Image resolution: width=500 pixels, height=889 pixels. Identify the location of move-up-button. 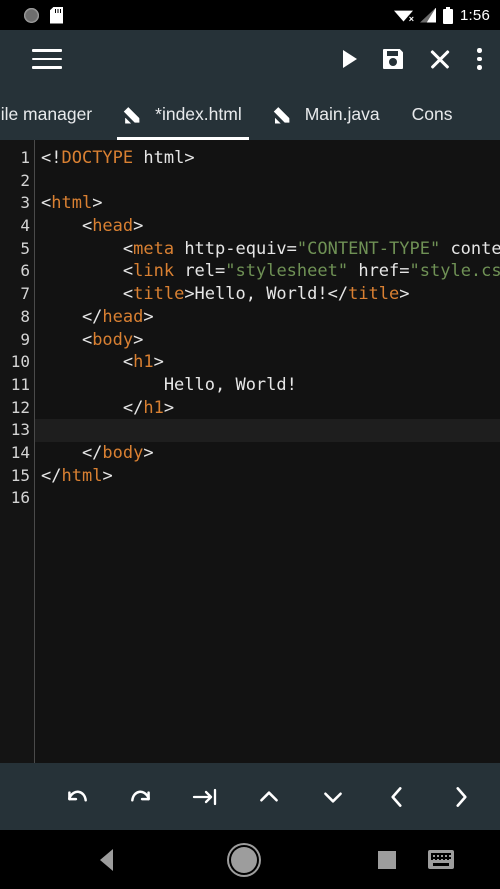
(269, 797).